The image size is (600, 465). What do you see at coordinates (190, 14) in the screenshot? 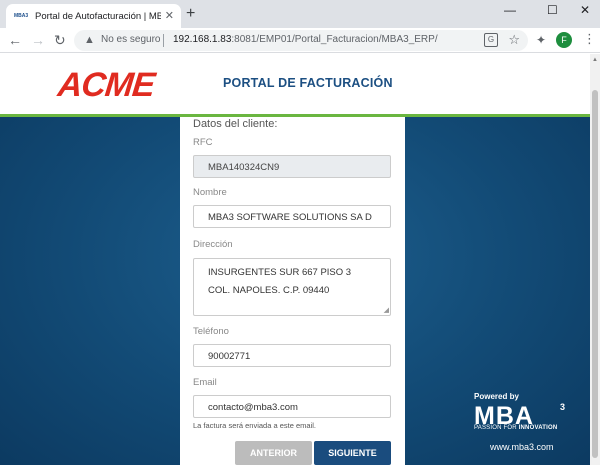
I see `new-tab-button: +` at bounding box center [190, 14].